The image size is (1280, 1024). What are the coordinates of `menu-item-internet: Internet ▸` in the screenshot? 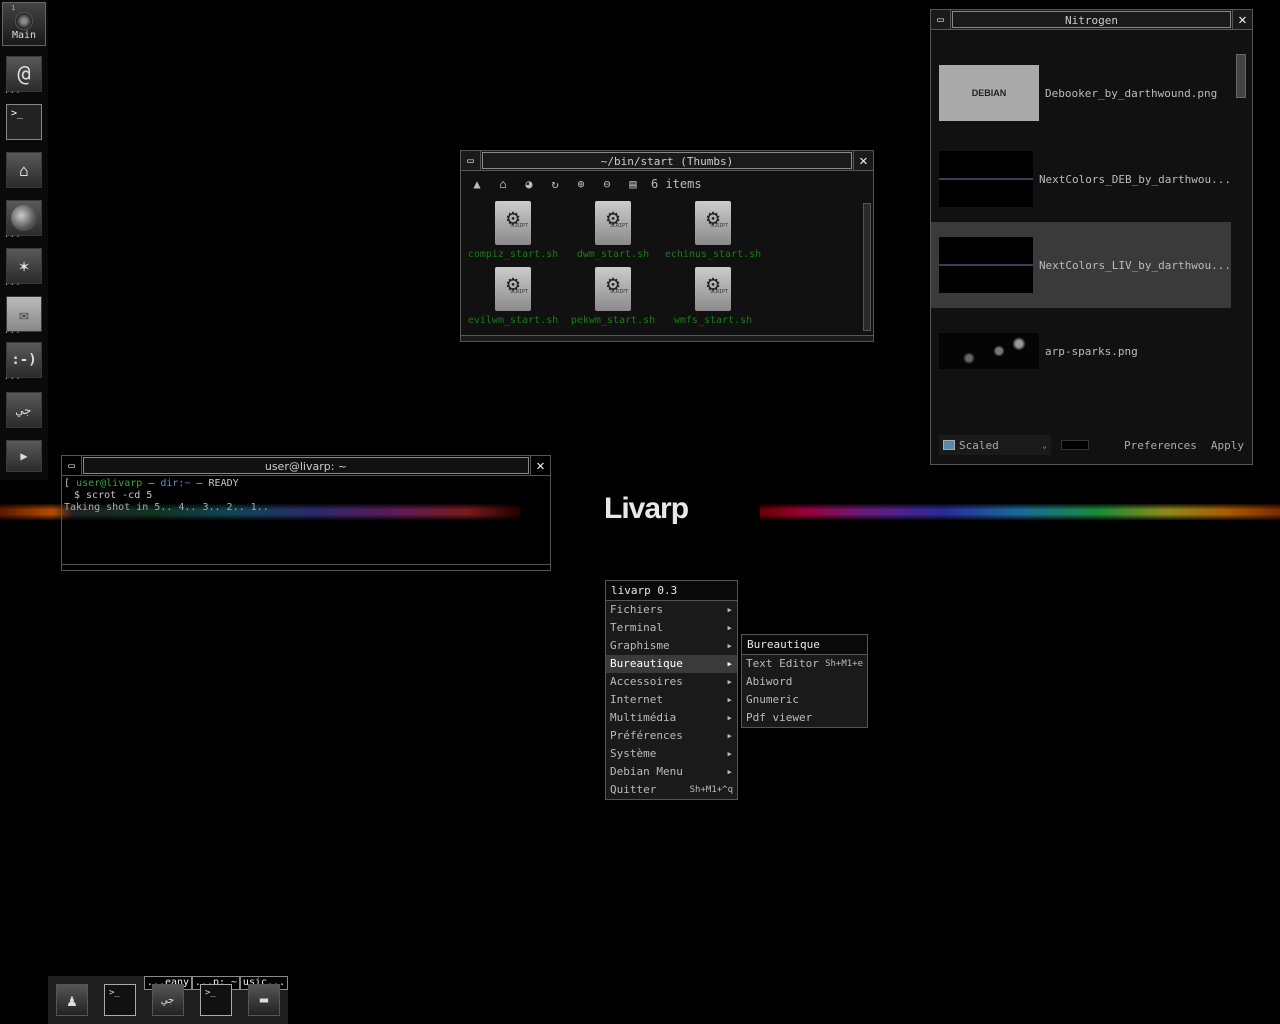 It's located at (671, 700).